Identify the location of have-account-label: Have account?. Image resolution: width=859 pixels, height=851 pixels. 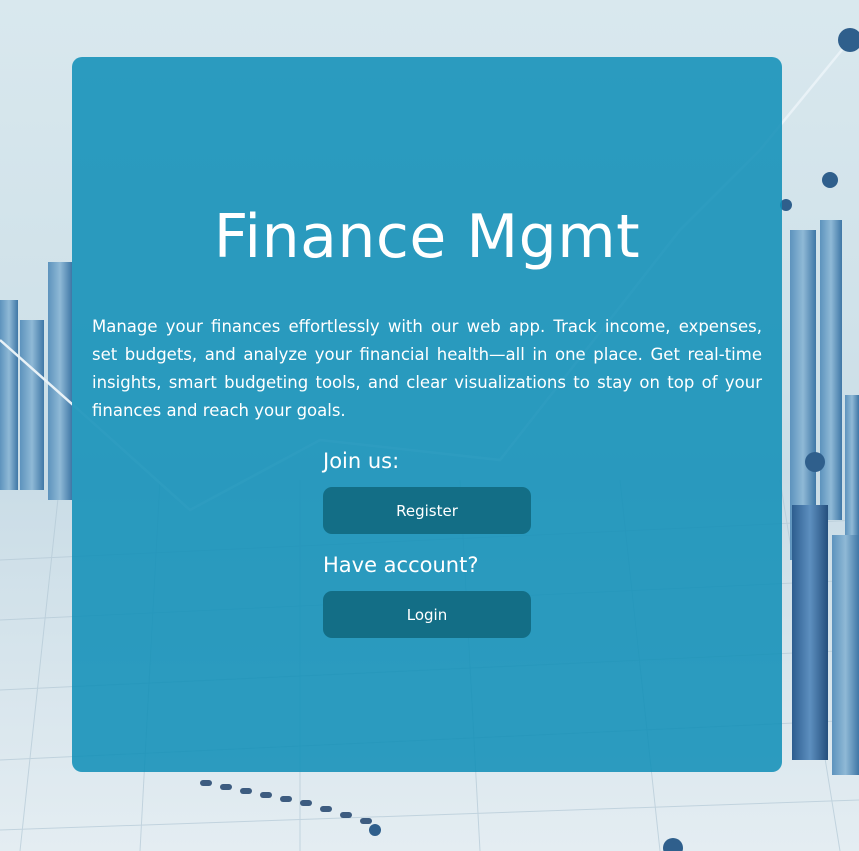
(401, 565).